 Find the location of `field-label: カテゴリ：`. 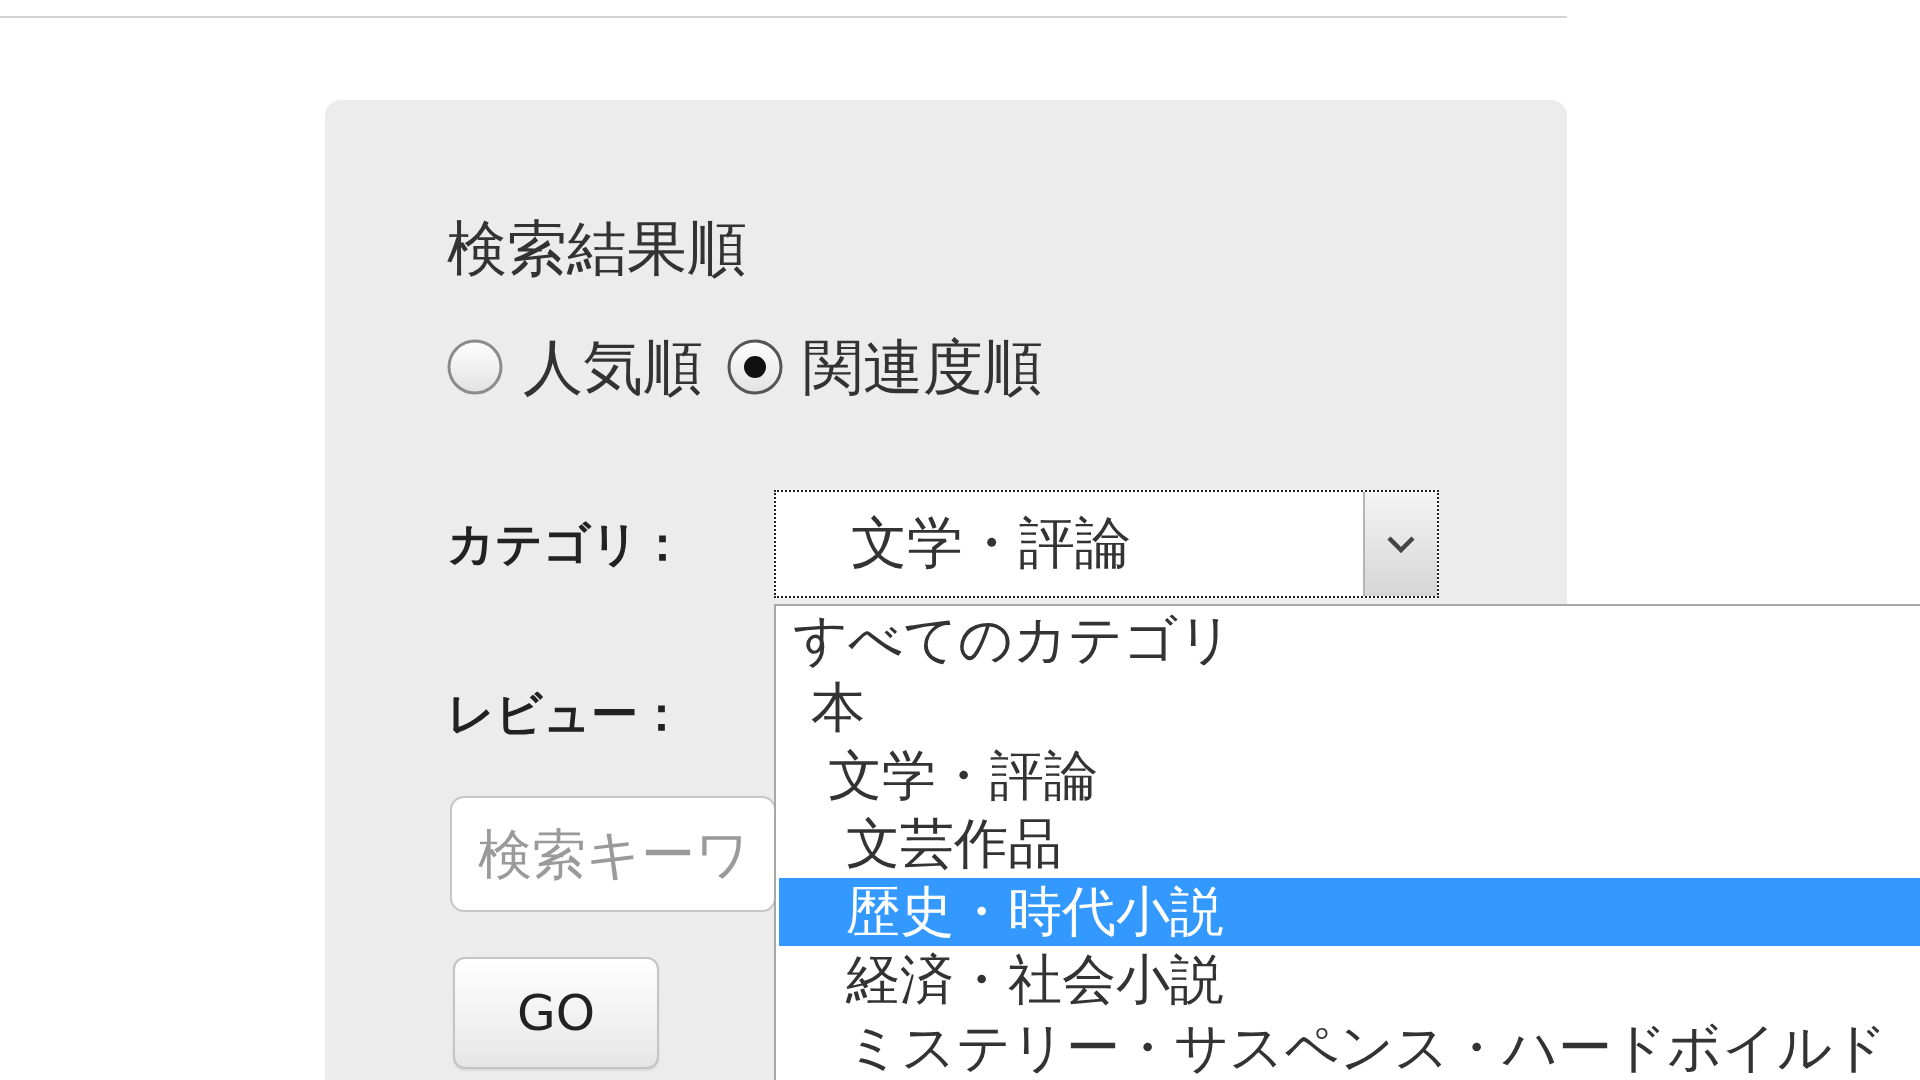

field-label: カテゴリ： is located at coordinates (566, 543).